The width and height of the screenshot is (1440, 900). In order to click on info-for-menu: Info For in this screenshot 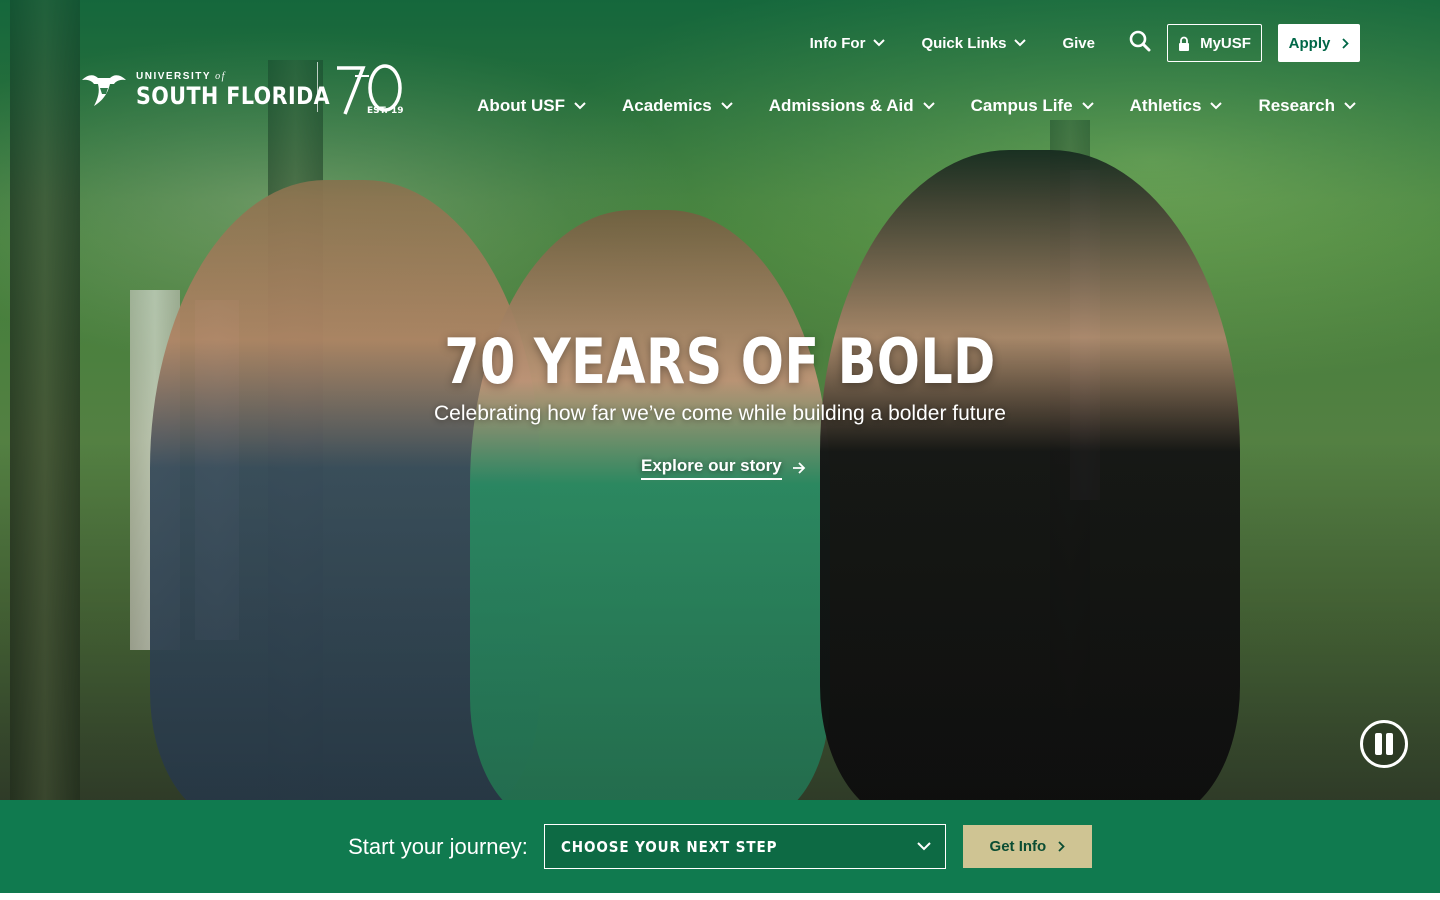, I will do `click(848, 43)`.